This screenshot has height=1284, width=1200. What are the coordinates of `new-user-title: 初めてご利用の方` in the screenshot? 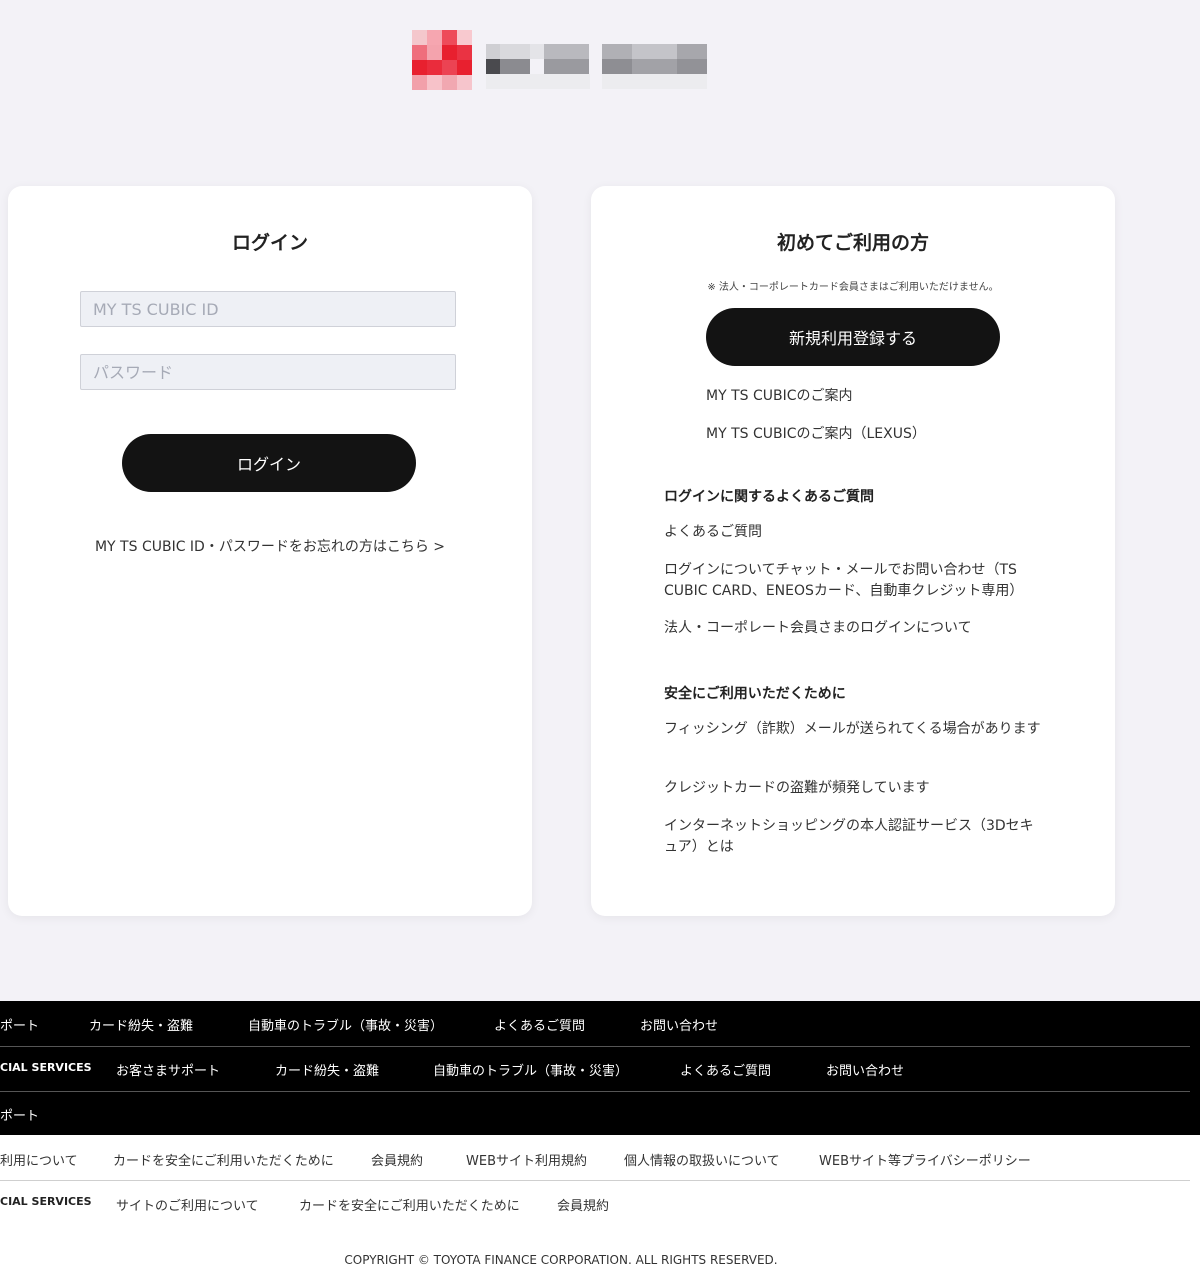 It's located at (852, 243).